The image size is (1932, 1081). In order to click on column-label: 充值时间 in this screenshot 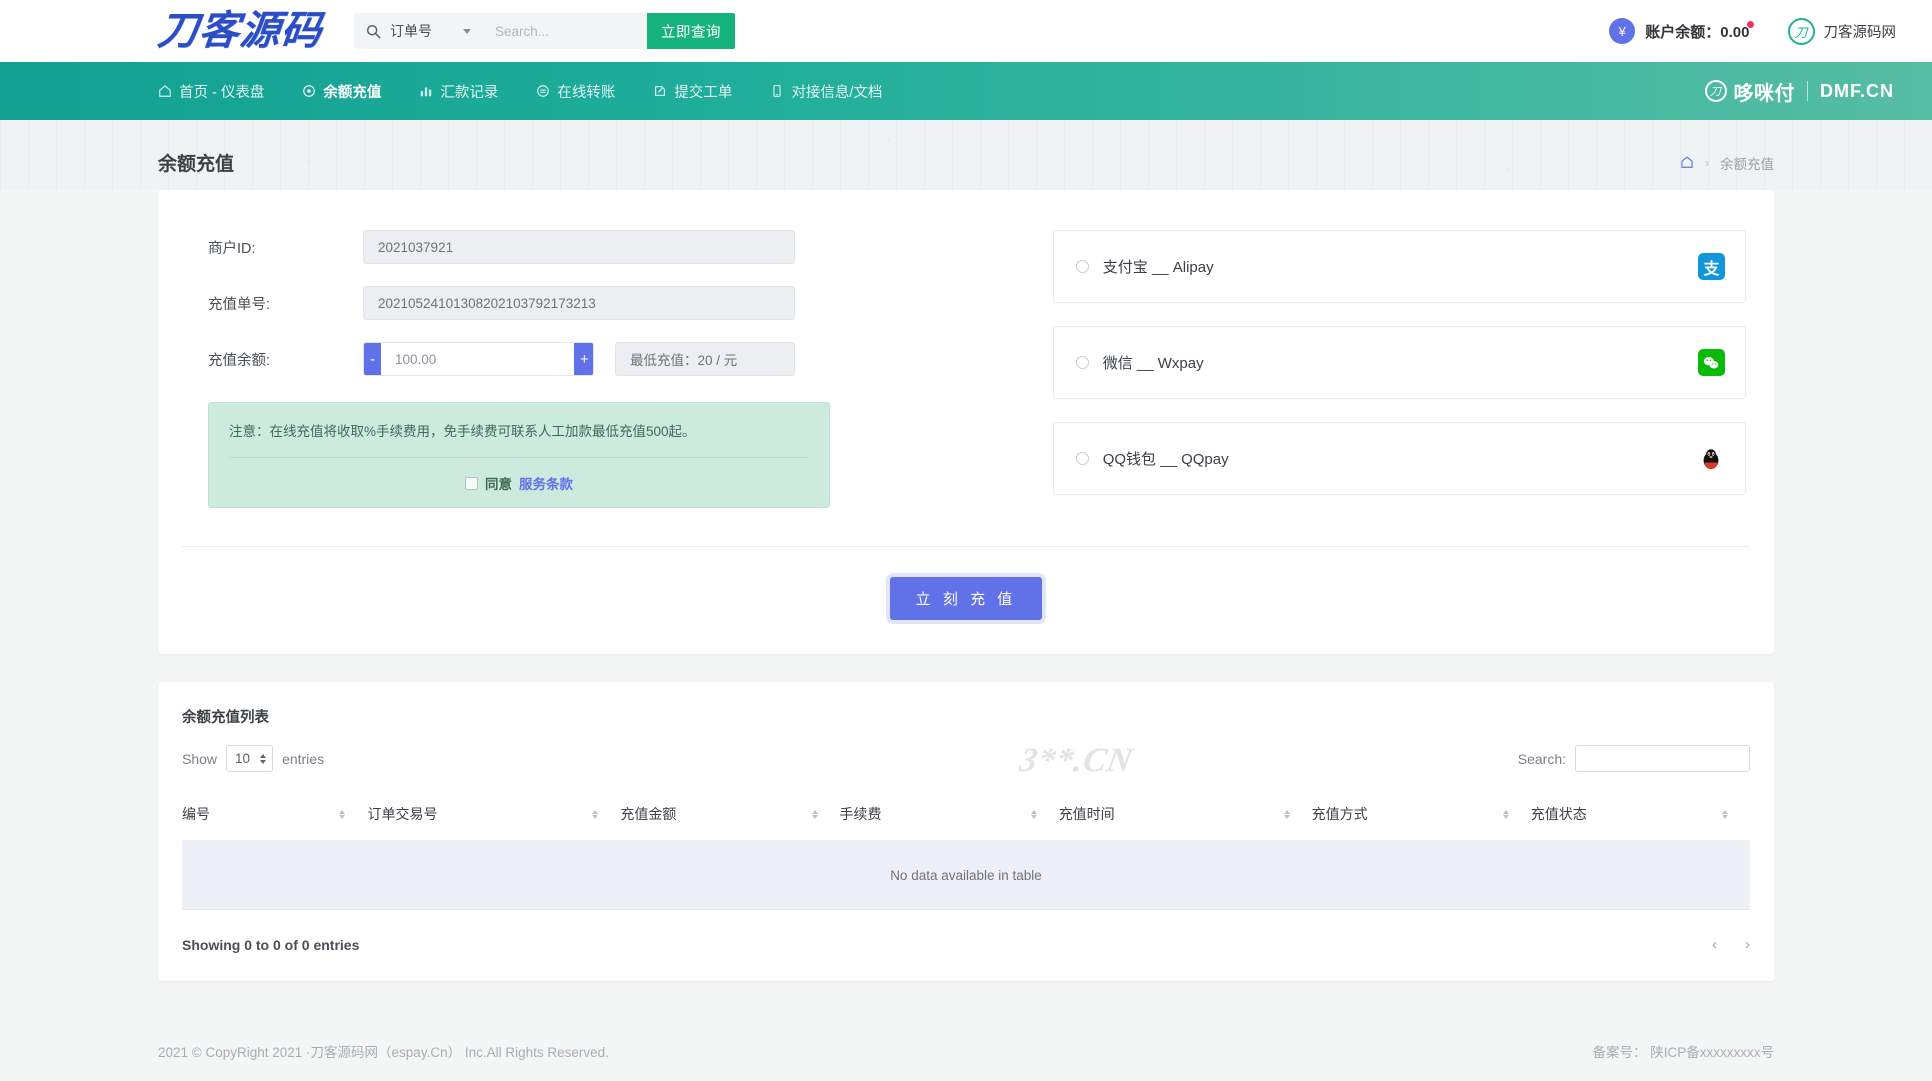, I will do `click(1086, 814)`.